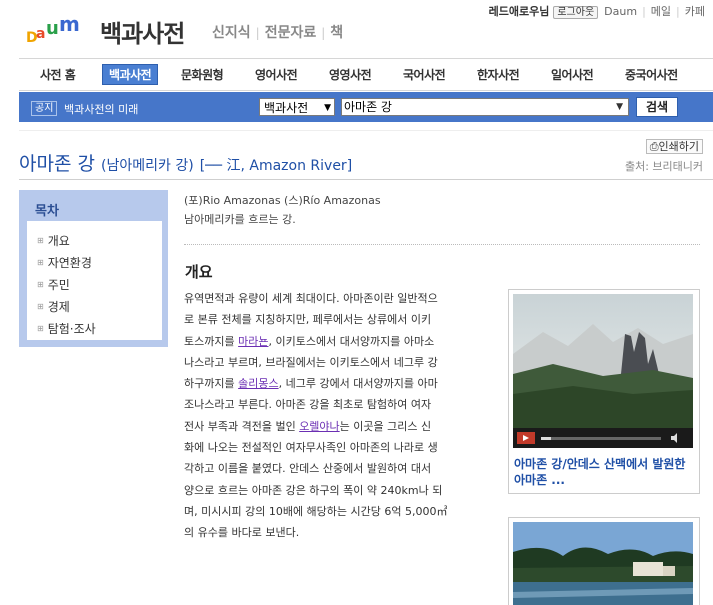 The height and width of the screenshot is (605, 713). Describe the element at coordinates (47, 211) in the screenshot. I see `toc-title: 목차` at that location.